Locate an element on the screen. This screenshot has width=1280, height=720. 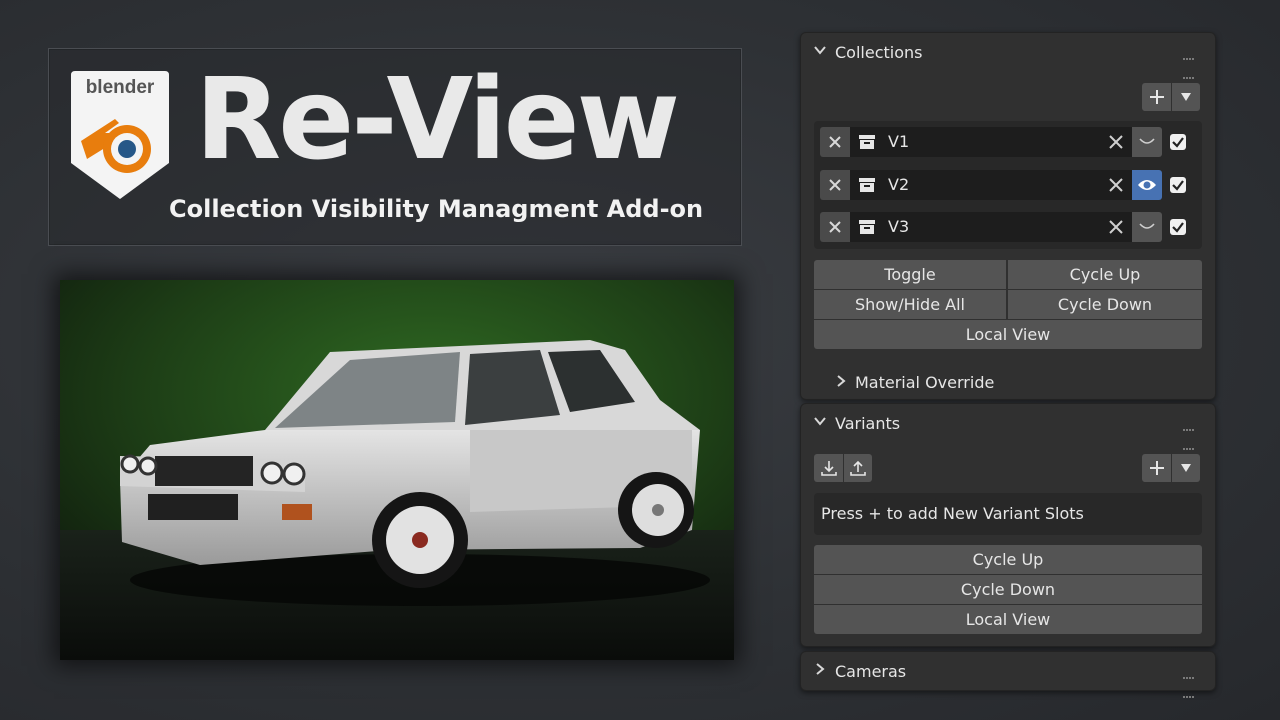
list-item: V2 is located at coordinates (1007, 185).